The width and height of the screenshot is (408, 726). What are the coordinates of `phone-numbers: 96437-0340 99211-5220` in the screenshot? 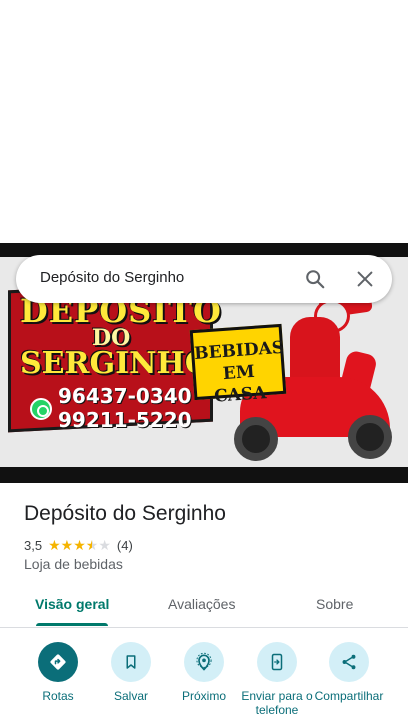 It's located at (125, 408).